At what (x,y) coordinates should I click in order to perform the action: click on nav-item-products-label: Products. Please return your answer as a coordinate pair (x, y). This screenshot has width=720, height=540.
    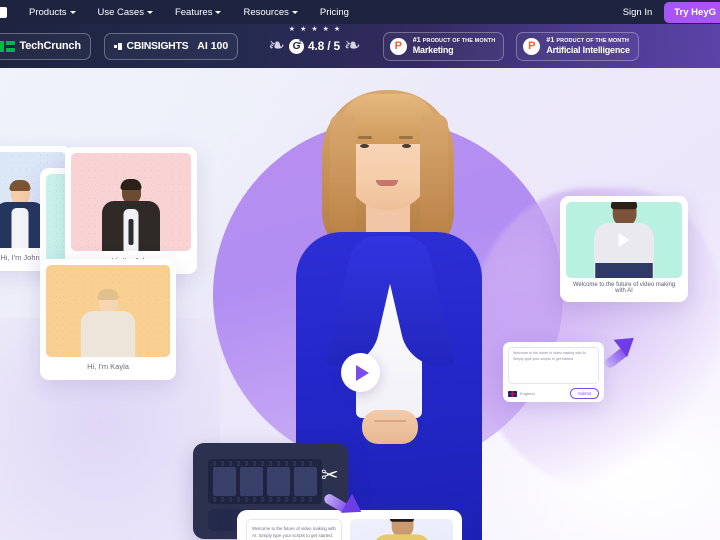
    Looking at the image, I should click on (48, 12).